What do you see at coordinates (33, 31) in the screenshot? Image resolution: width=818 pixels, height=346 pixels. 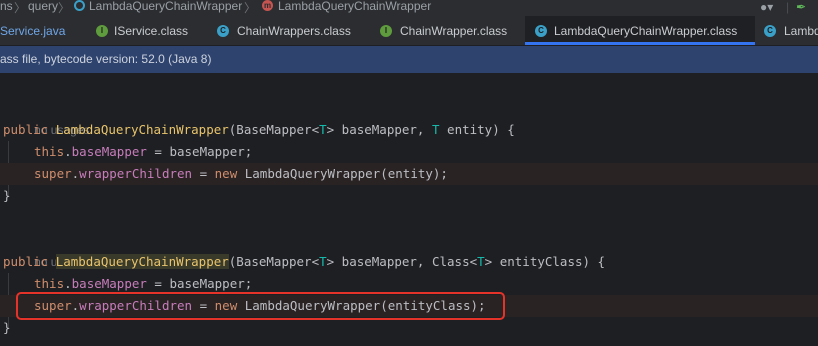 I see `tab-label: Service.java` at bounding box center [33, 31].